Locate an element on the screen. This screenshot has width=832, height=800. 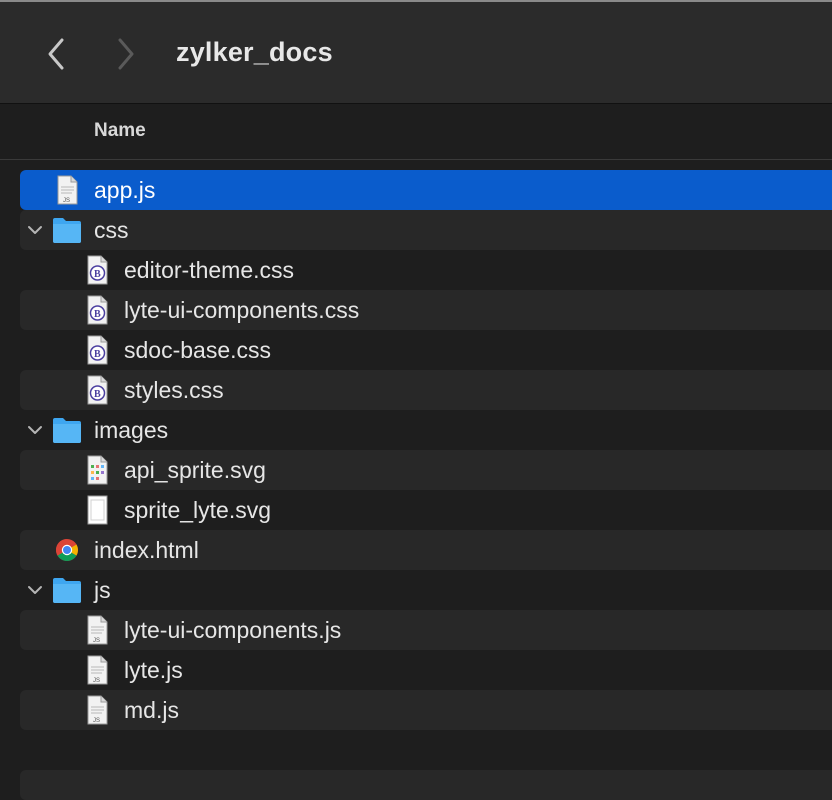
folder-row: js is located at coordinates (426, 590).